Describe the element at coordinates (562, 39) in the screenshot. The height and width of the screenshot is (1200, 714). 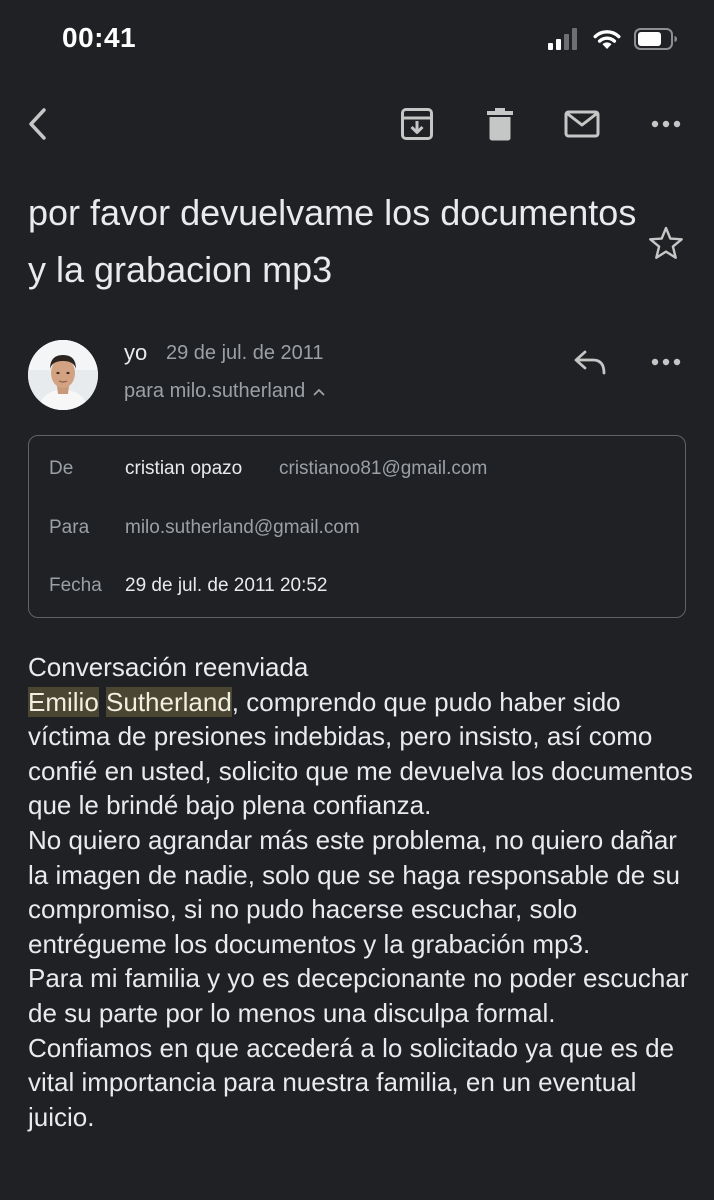
I see `cellular-signal-icon` at that location.